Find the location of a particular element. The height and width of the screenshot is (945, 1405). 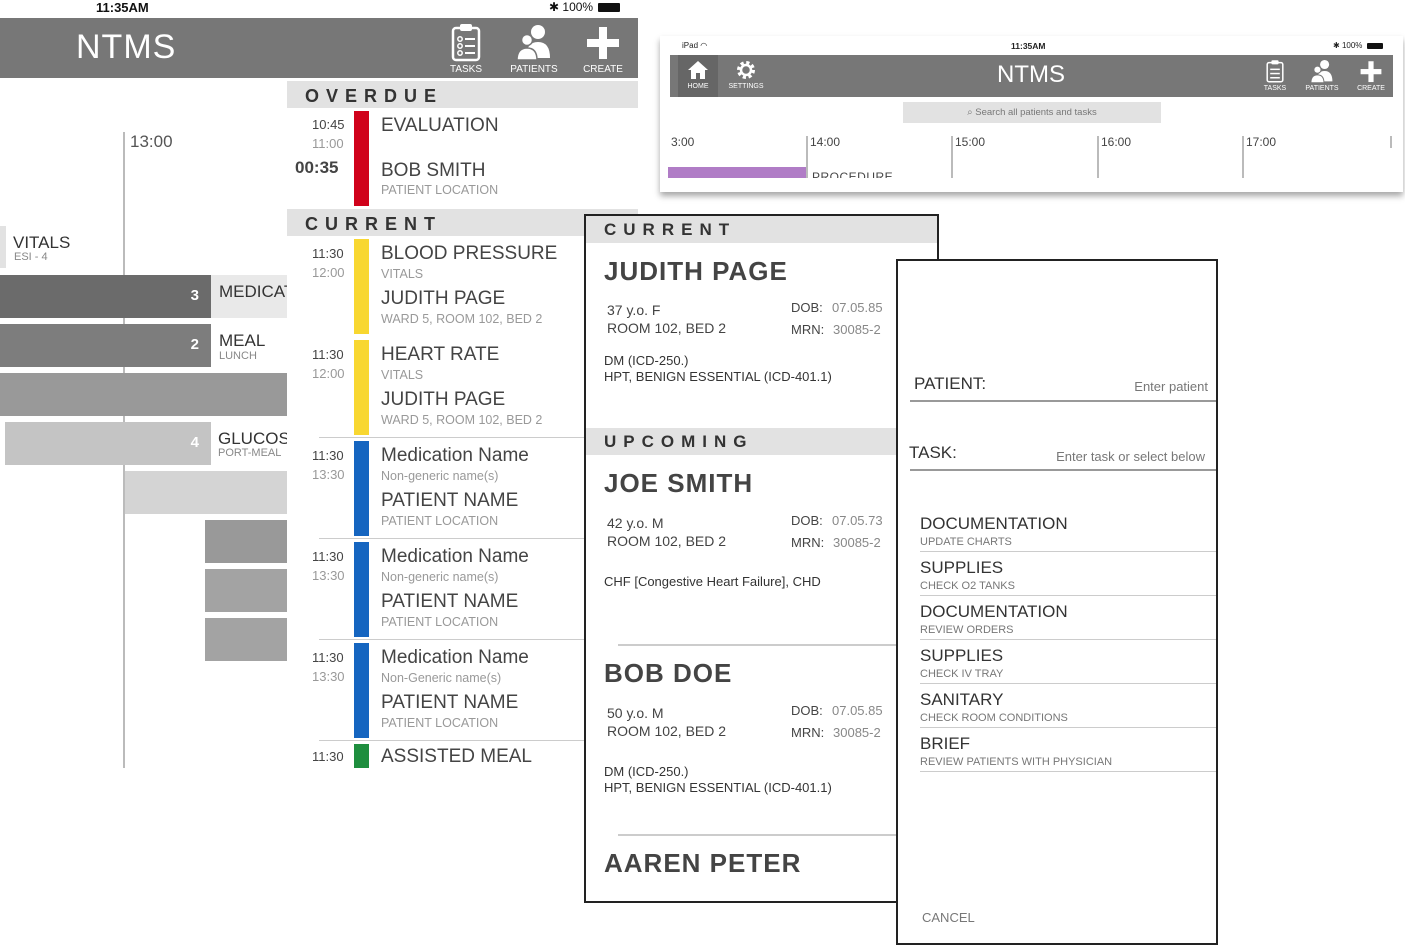

bluetooth-icon: ✱ is located at coordinates (1336, 45).